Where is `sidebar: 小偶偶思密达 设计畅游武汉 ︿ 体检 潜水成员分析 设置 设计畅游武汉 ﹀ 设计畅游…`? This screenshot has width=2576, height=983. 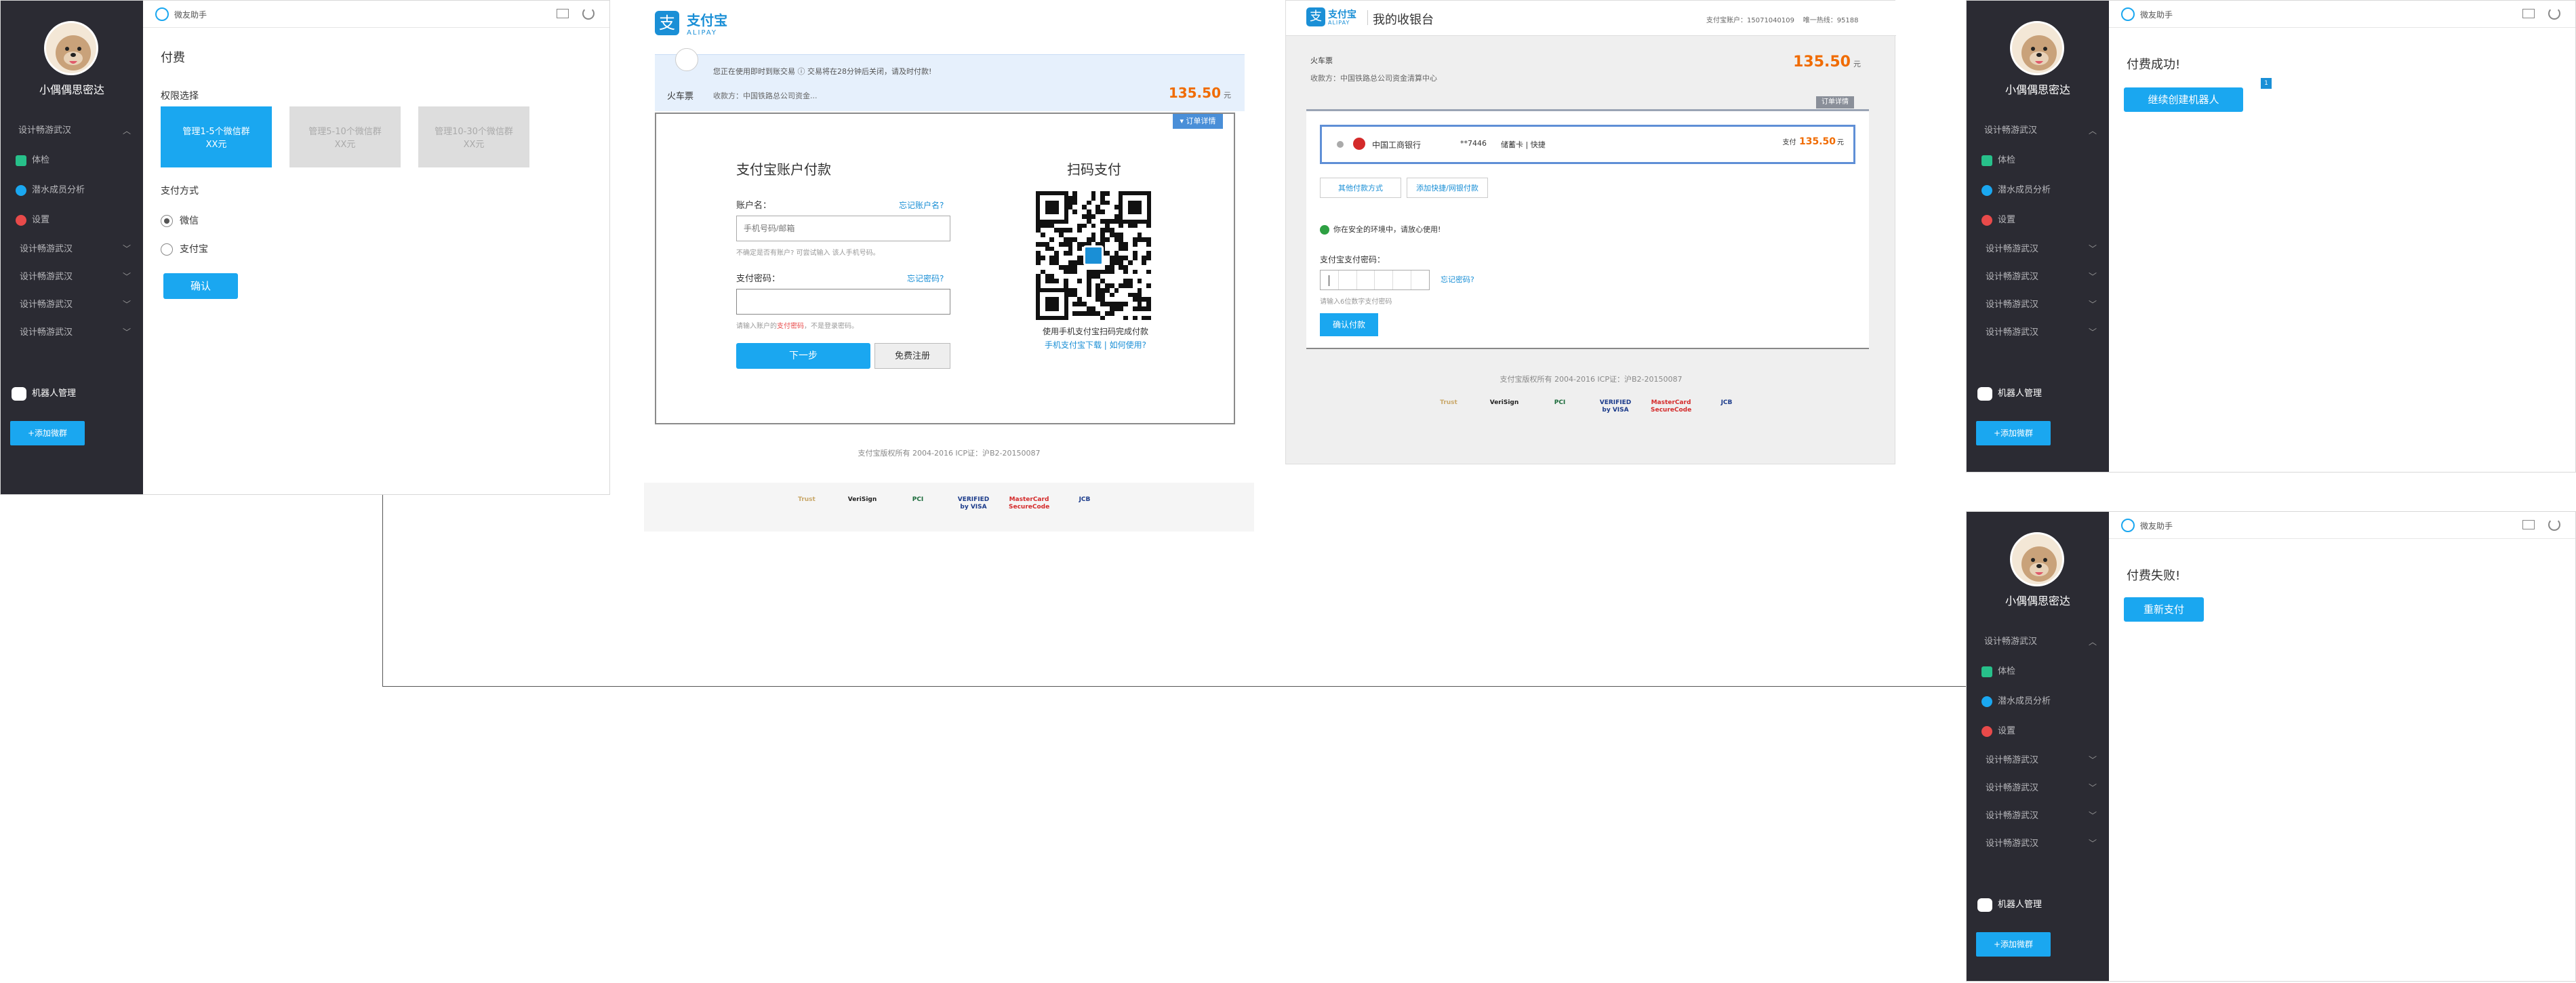 sidebar: 小偶偶思密达 设计畅游武汉 ︿ 体检 潜水成员分析 设置 设计畅游武汉 ﹀ 设计畅游… is located at coordinates (72, 247).